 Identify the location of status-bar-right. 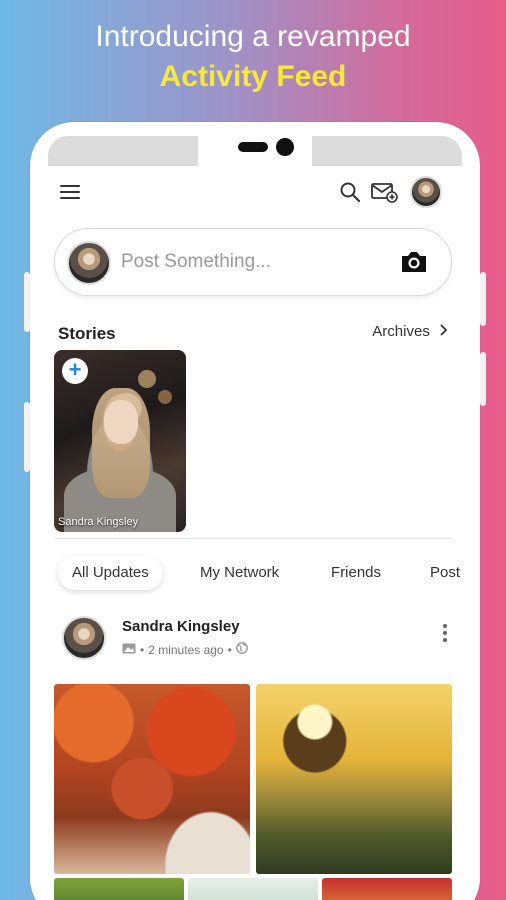
(387, 151).